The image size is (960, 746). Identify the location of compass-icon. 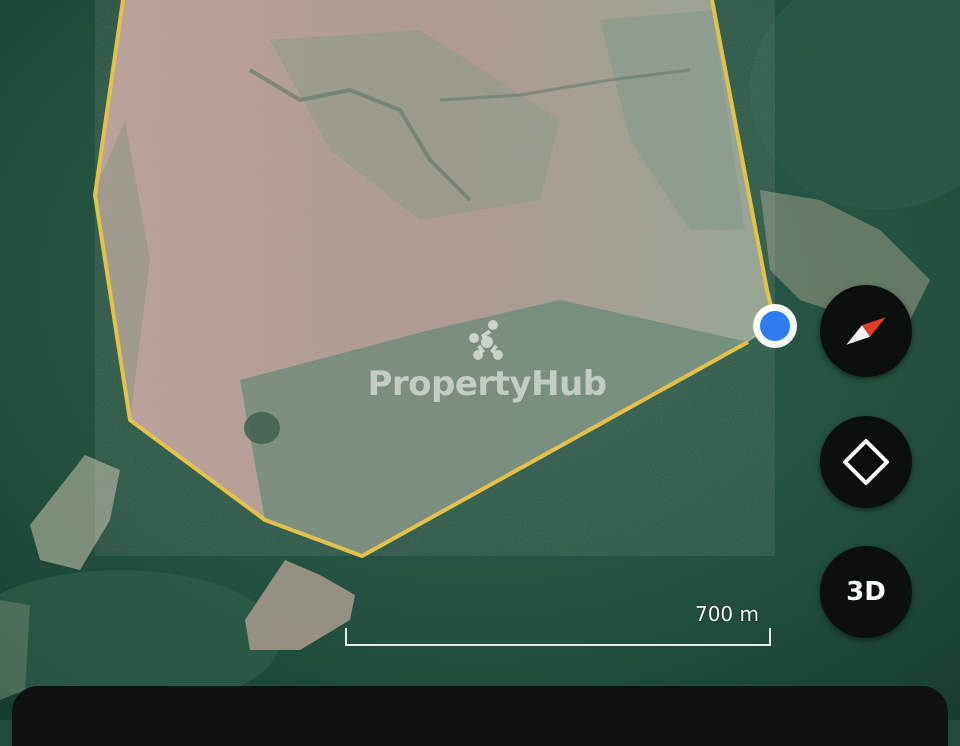
(866, 331).